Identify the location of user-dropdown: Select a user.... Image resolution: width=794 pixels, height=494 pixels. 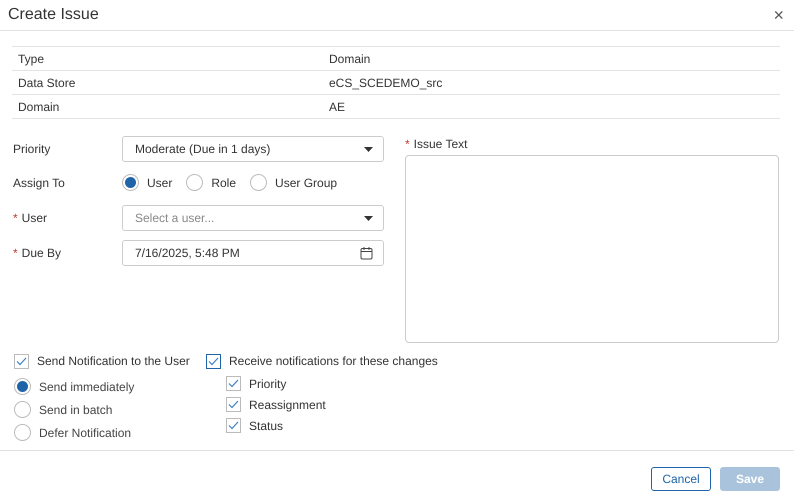
(253, 218).